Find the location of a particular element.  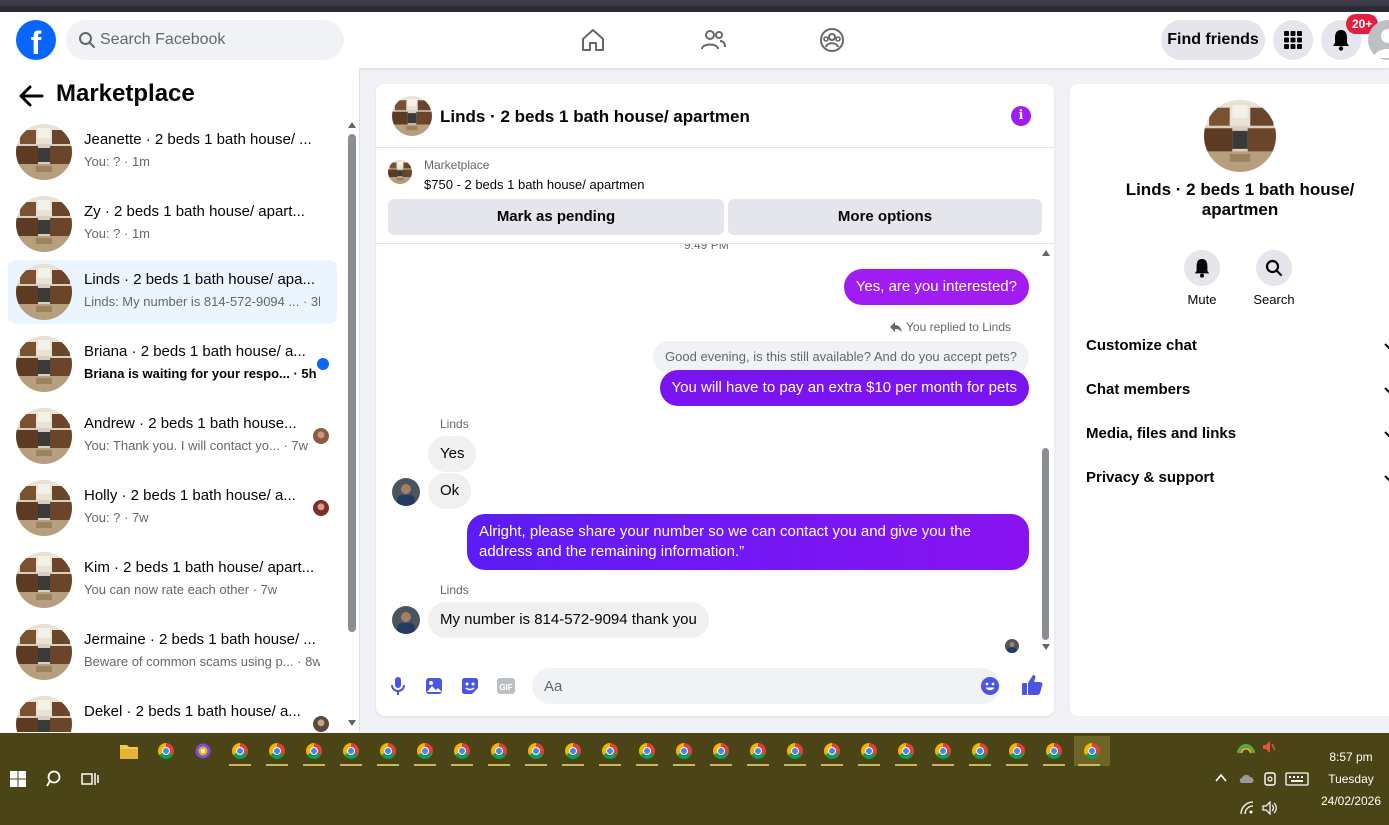

volume-icon is located at coordinates (1270, 808).